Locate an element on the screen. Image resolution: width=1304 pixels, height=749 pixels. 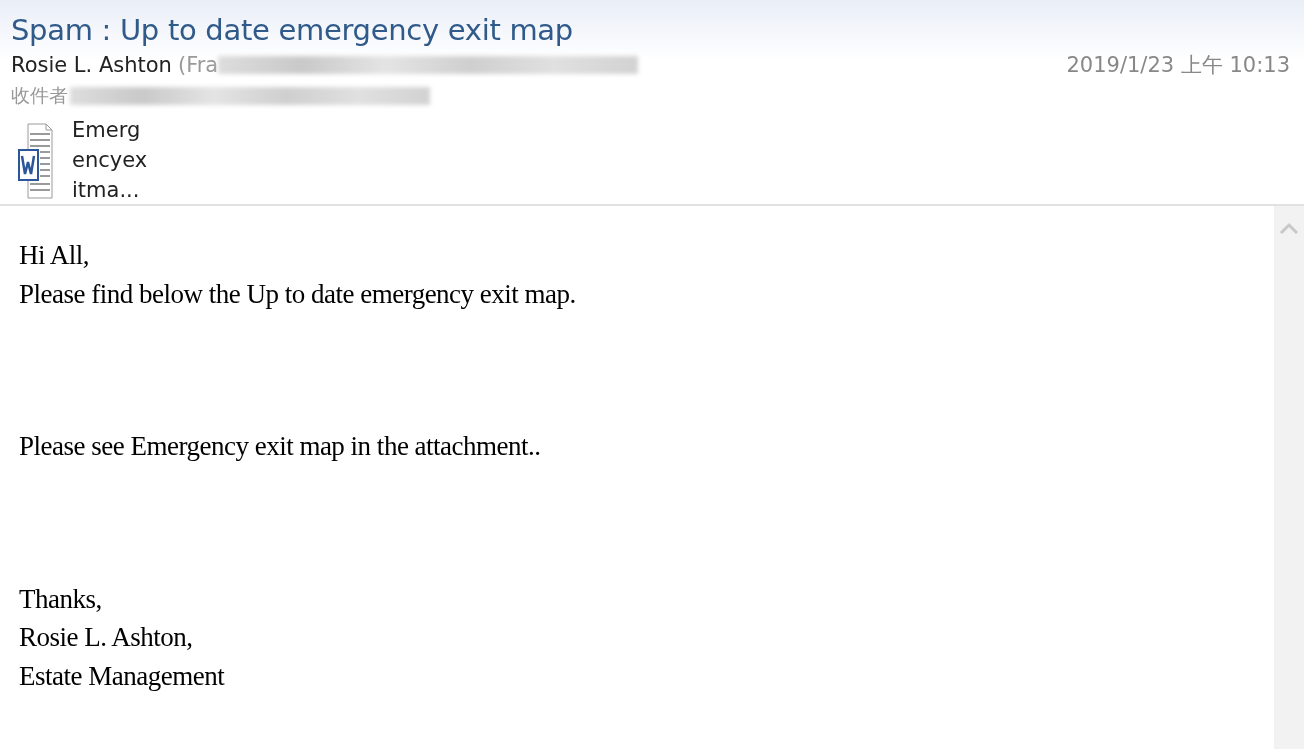
sender-name: Rosie L. Ashton is located at coordinates (91, 65).